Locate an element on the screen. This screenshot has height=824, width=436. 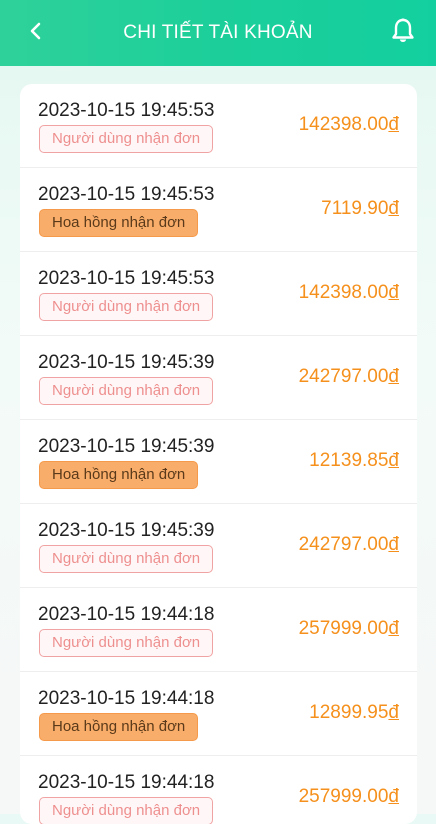
transaction-amount: 7119.90đ is located at coordinates (360, 209).